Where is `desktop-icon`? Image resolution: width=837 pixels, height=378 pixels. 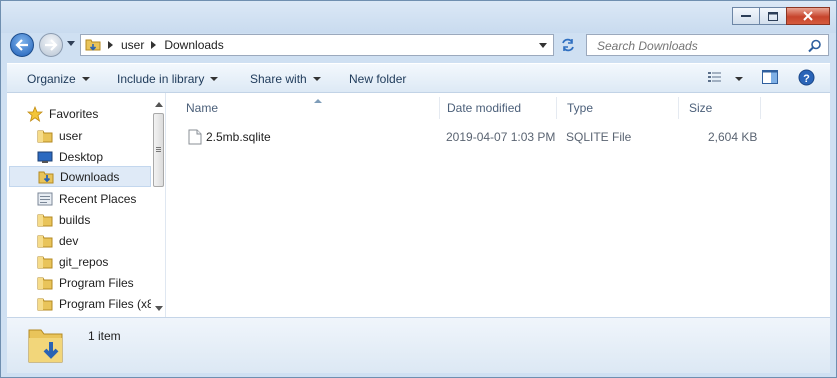
desktop-icon is located at coordinates (45, 157).